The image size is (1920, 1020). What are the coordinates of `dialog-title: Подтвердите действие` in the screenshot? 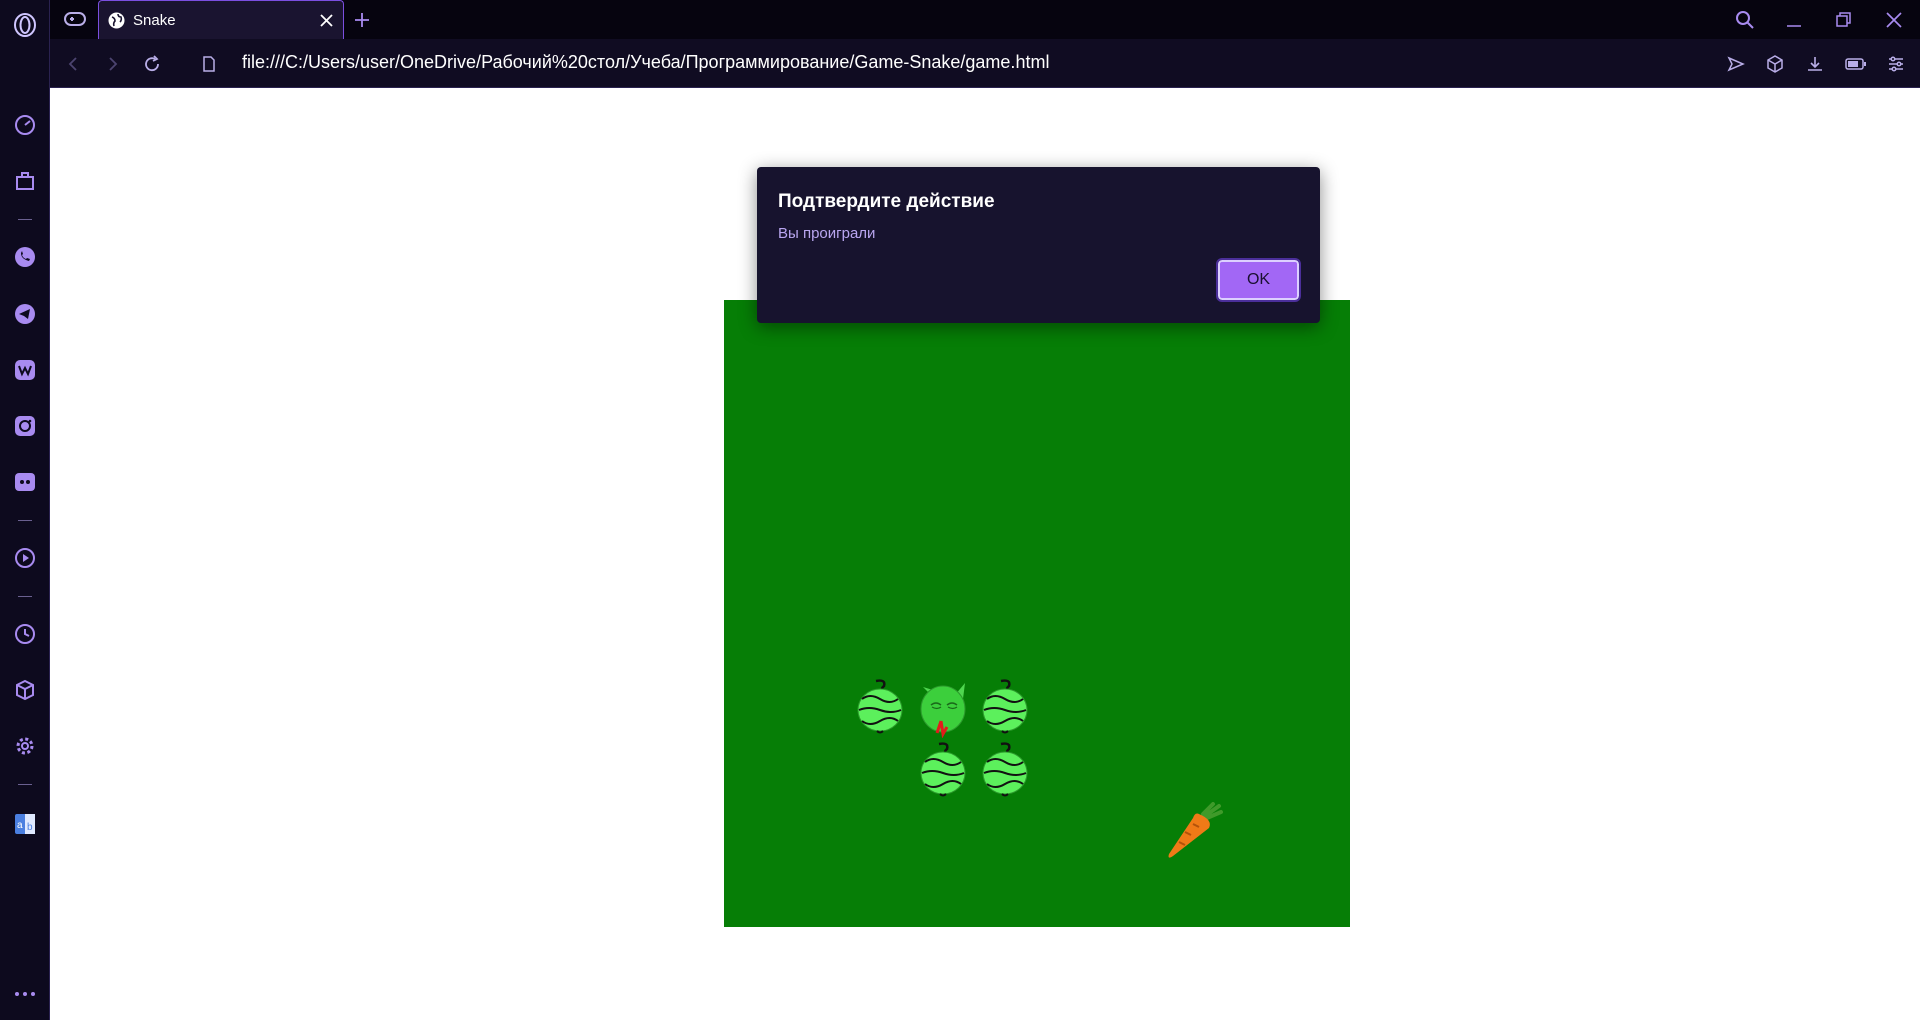 It's located at (886, 201).